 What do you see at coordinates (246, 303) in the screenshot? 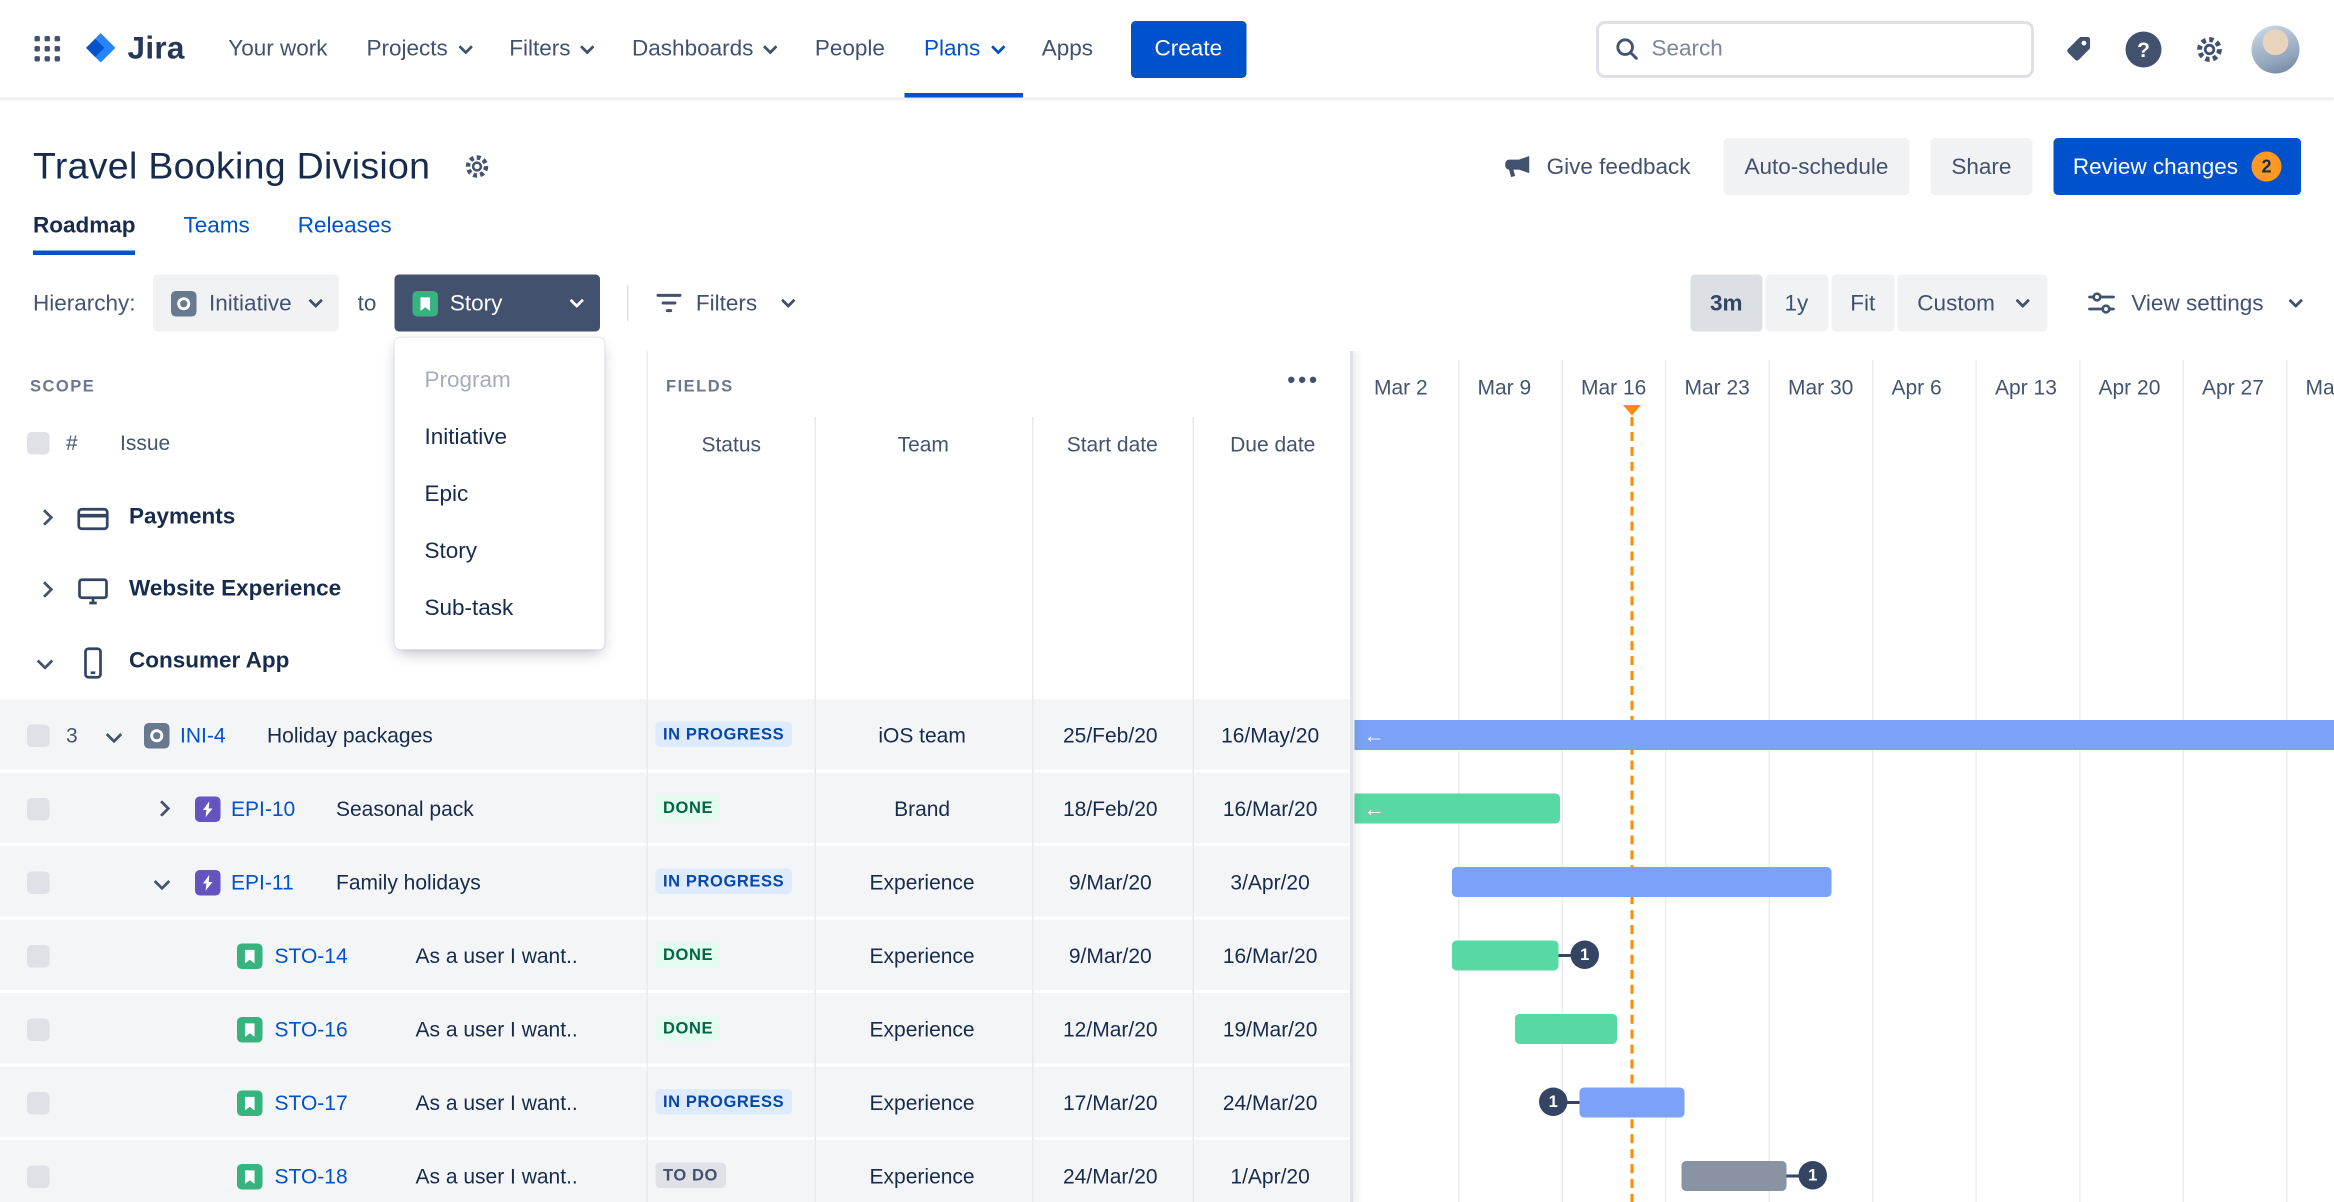
I see `hierarchy-from-dropdown: Initiative` at bounding box center [246, 303].